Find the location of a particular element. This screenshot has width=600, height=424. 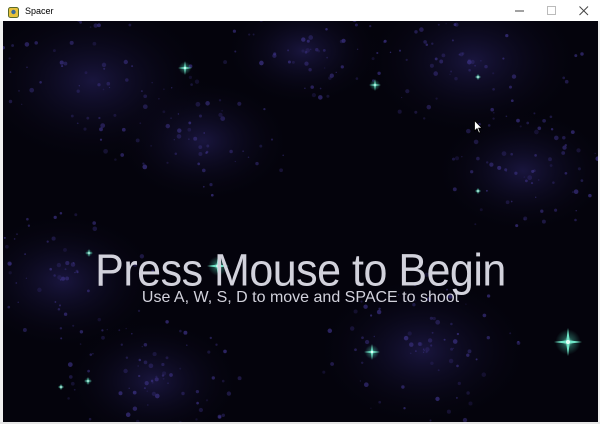

maximize-icon is located at coordinates (552, 10).